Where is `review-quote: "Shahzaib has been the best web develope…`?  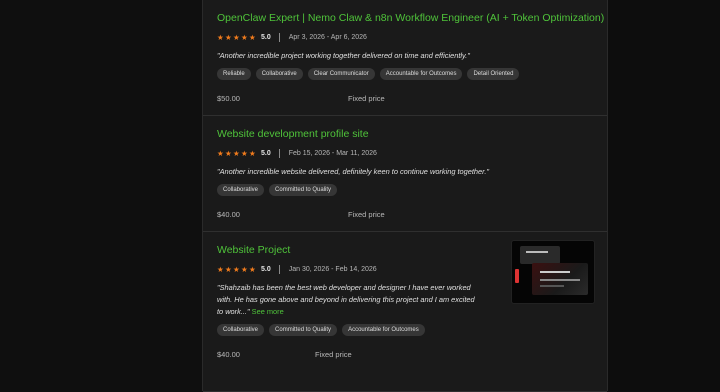 review-quote: "Shahzaib has been the best web develope… is located at coordinates (348, 300).